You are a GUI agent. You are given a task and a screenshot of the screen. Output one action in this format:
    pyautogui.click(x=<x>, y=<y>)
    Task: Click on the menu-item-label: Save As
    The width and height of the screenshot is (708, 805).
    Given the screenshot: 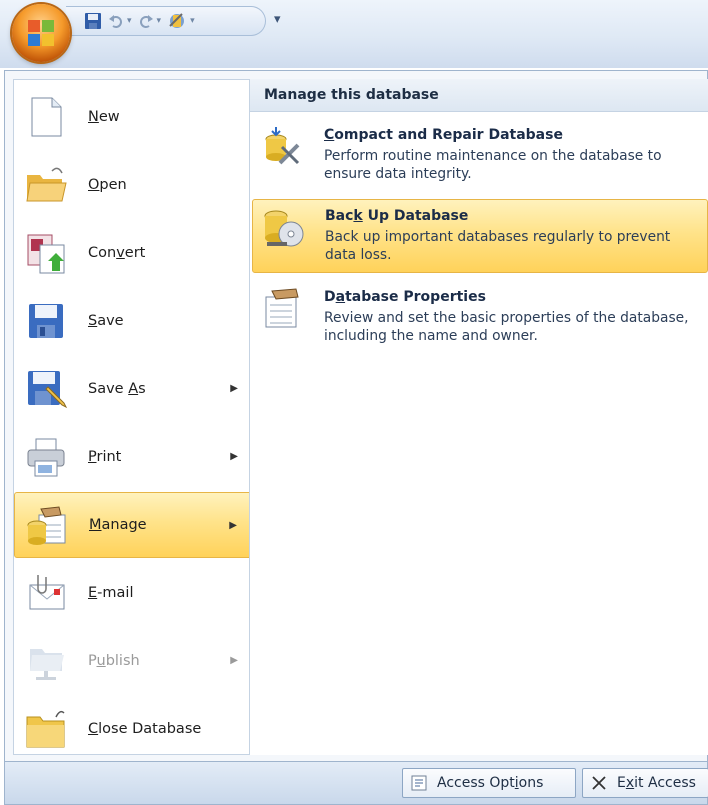 What is the action you would take?
    pyautogui.click(x=117, y=389)
    